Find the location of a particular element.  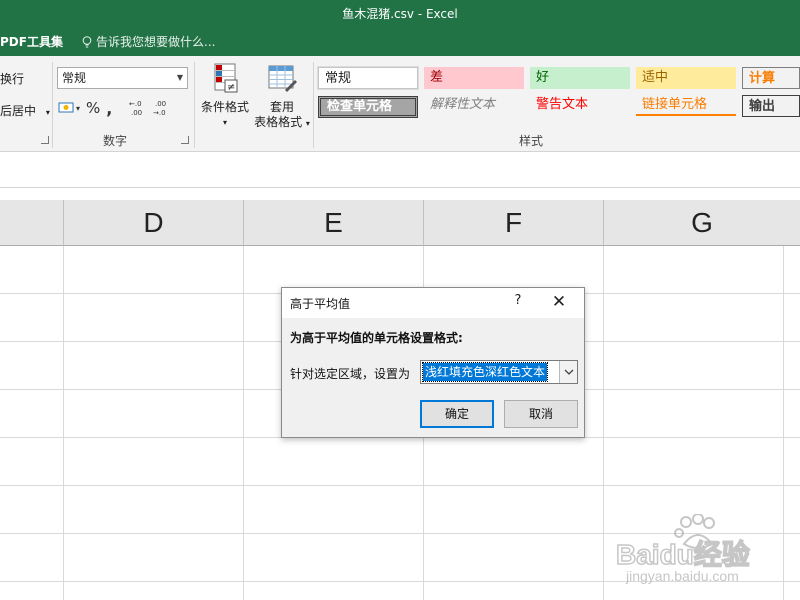

window-title: 鱼木混猪.csv - Excel is located at coordinates (400, 14).